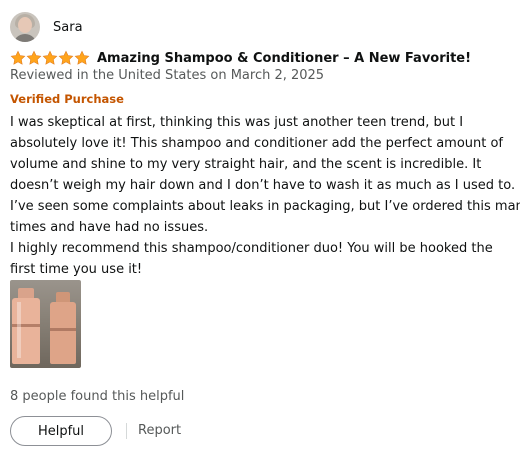  What do you see at coordinates (109, 227) in the screenshot?
I see `review-body-line: times and have had no issues.` at bounding box center [109, 227].